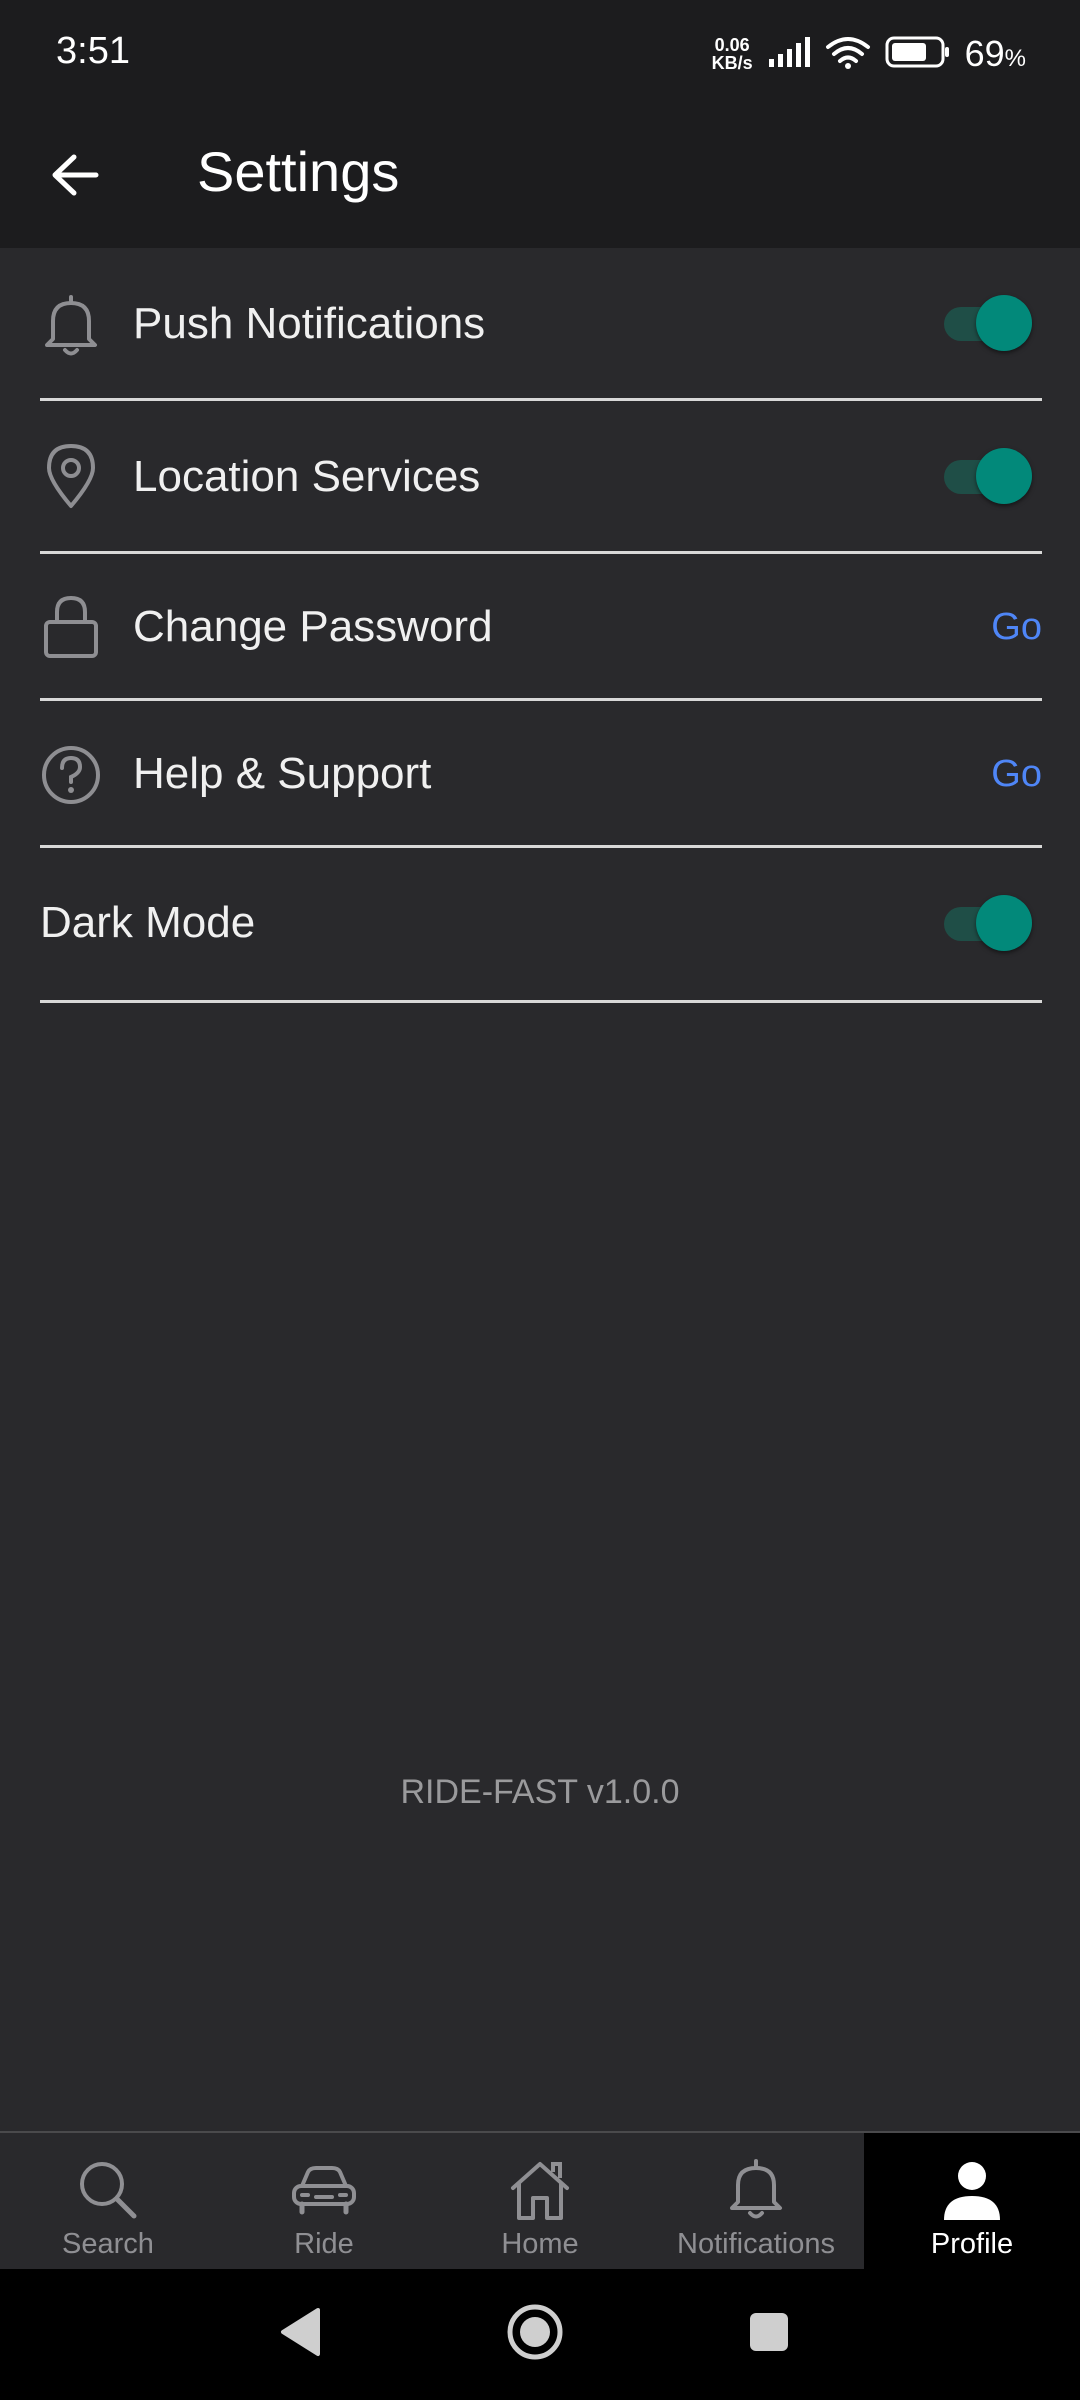 The width and height of the screenshot is (1080, 2400). I want to click on car-icon, so click(324, 2190).